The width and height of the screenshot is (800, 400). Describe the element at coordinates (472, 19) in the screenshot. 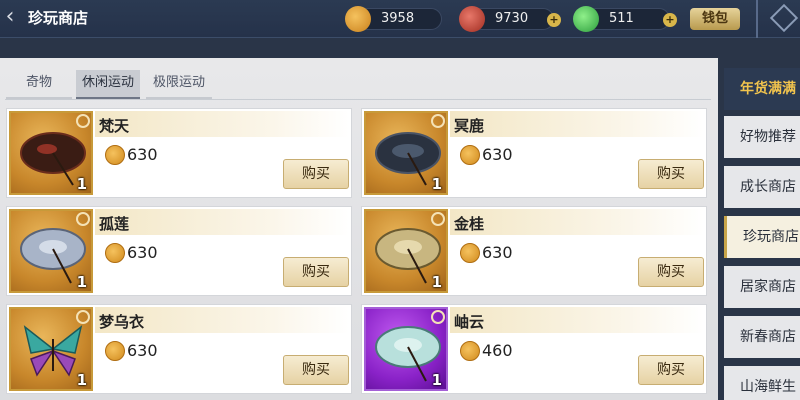

I see `red-coin-icon` at that location.